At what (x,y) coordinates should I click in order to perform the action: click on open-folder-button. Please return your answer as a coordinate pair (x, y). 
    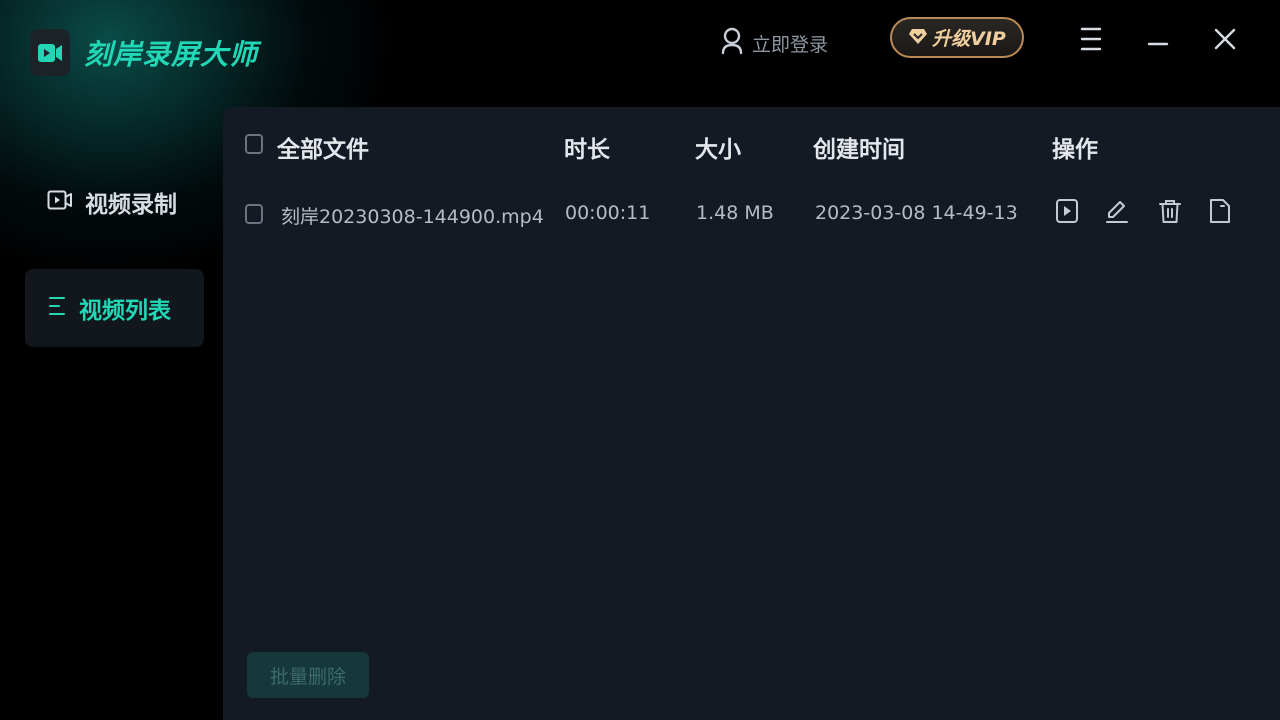
    Looking at the image, I should click on (1220, 213).